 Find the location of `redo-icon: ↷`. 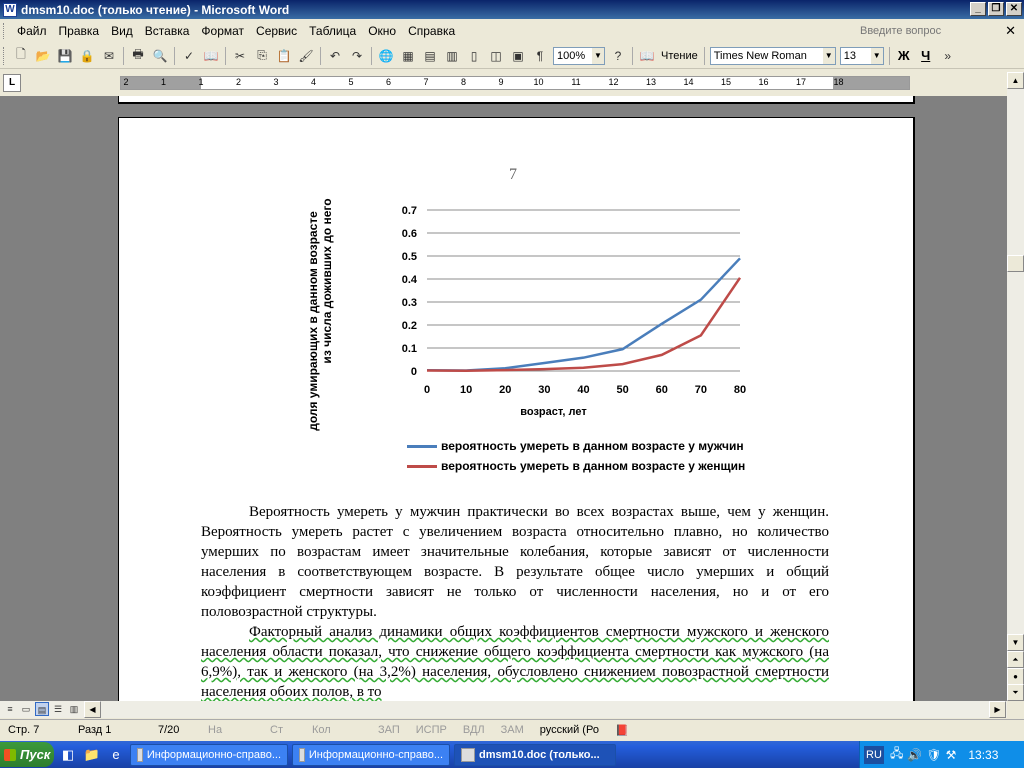

redo-icon: ↷ is located at coordinates (357, 56).